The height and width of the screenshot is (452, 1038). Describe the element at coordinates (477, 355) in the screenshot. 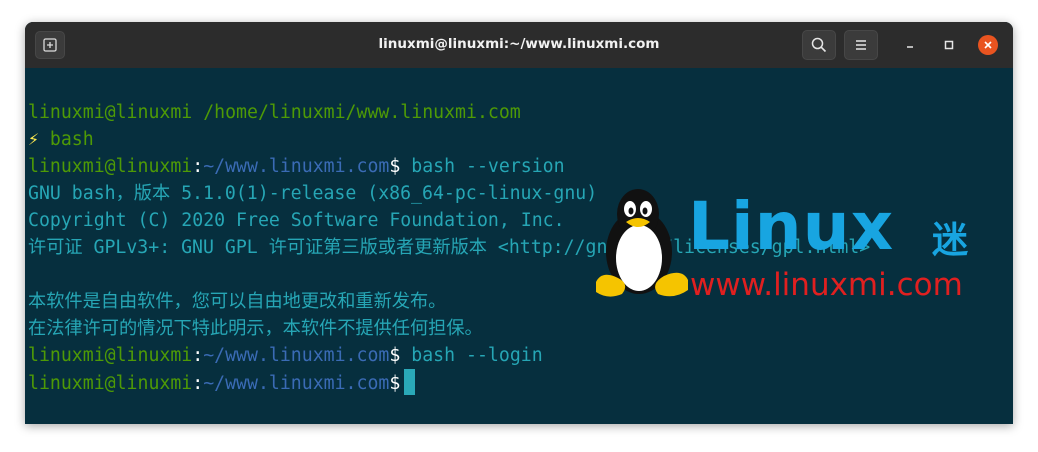

I see `command-text: bash --login` at that location.